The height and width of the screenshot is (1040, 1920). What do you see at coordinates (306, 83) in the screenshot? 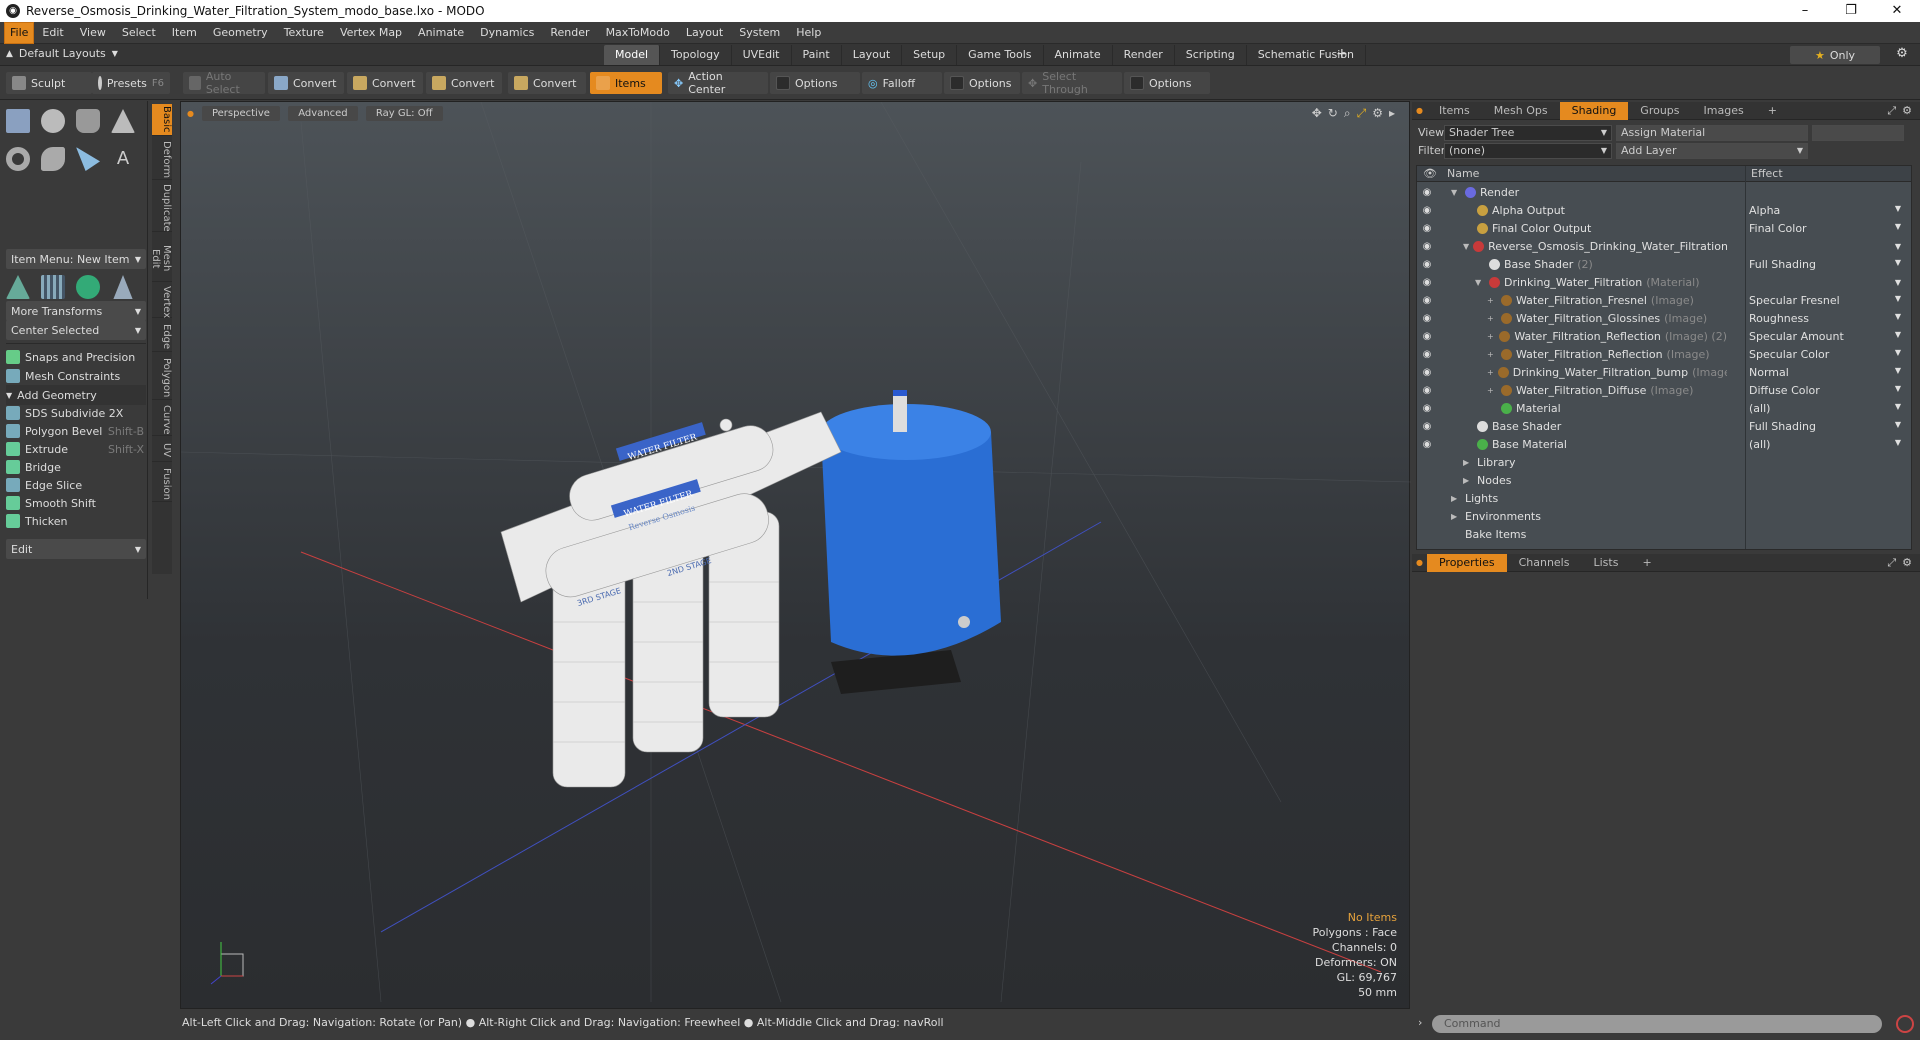
I see `convert-button-1: Convert` at bounding box center [306, 83].